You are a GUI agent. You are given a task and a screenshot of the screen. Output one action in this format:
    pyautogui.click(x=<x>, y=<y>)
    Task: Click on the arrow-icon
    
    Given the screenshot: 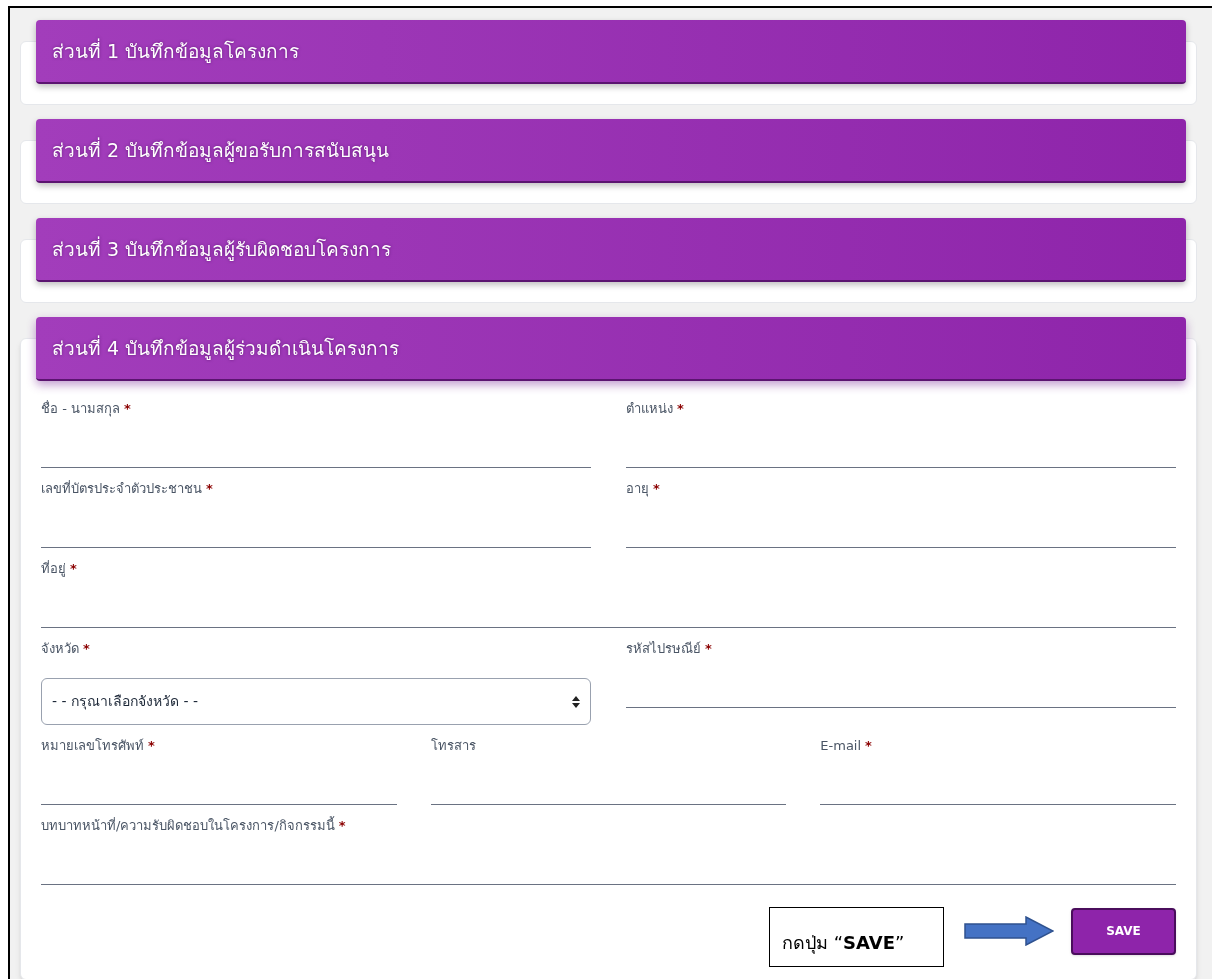 What is the action you would take?
    pyautogui.click(x=1009, y=931)
    